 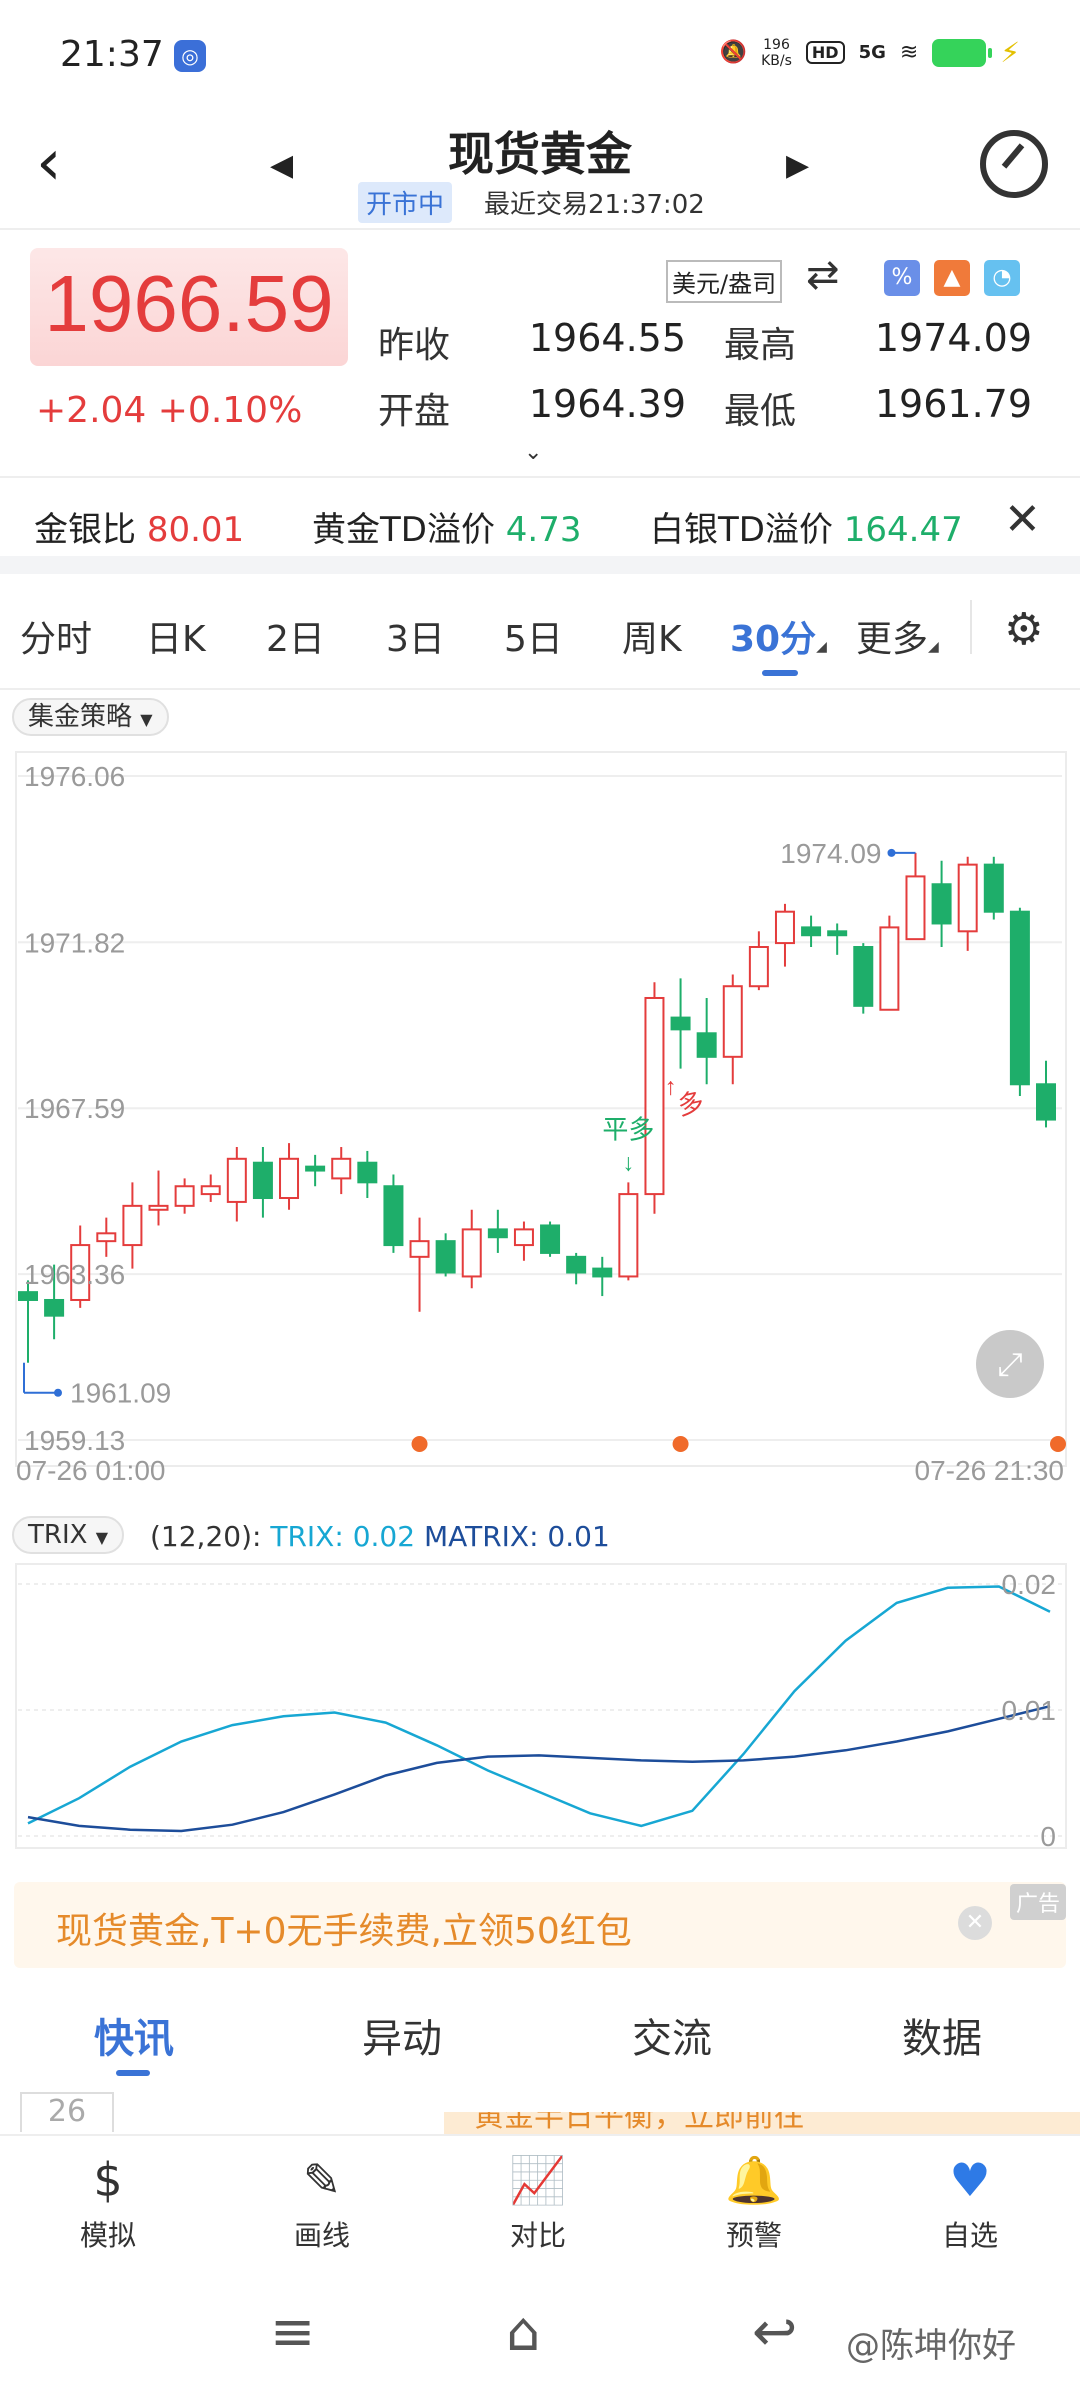 I want to click on tab-5day: 5日, so click(x=533, y=636).